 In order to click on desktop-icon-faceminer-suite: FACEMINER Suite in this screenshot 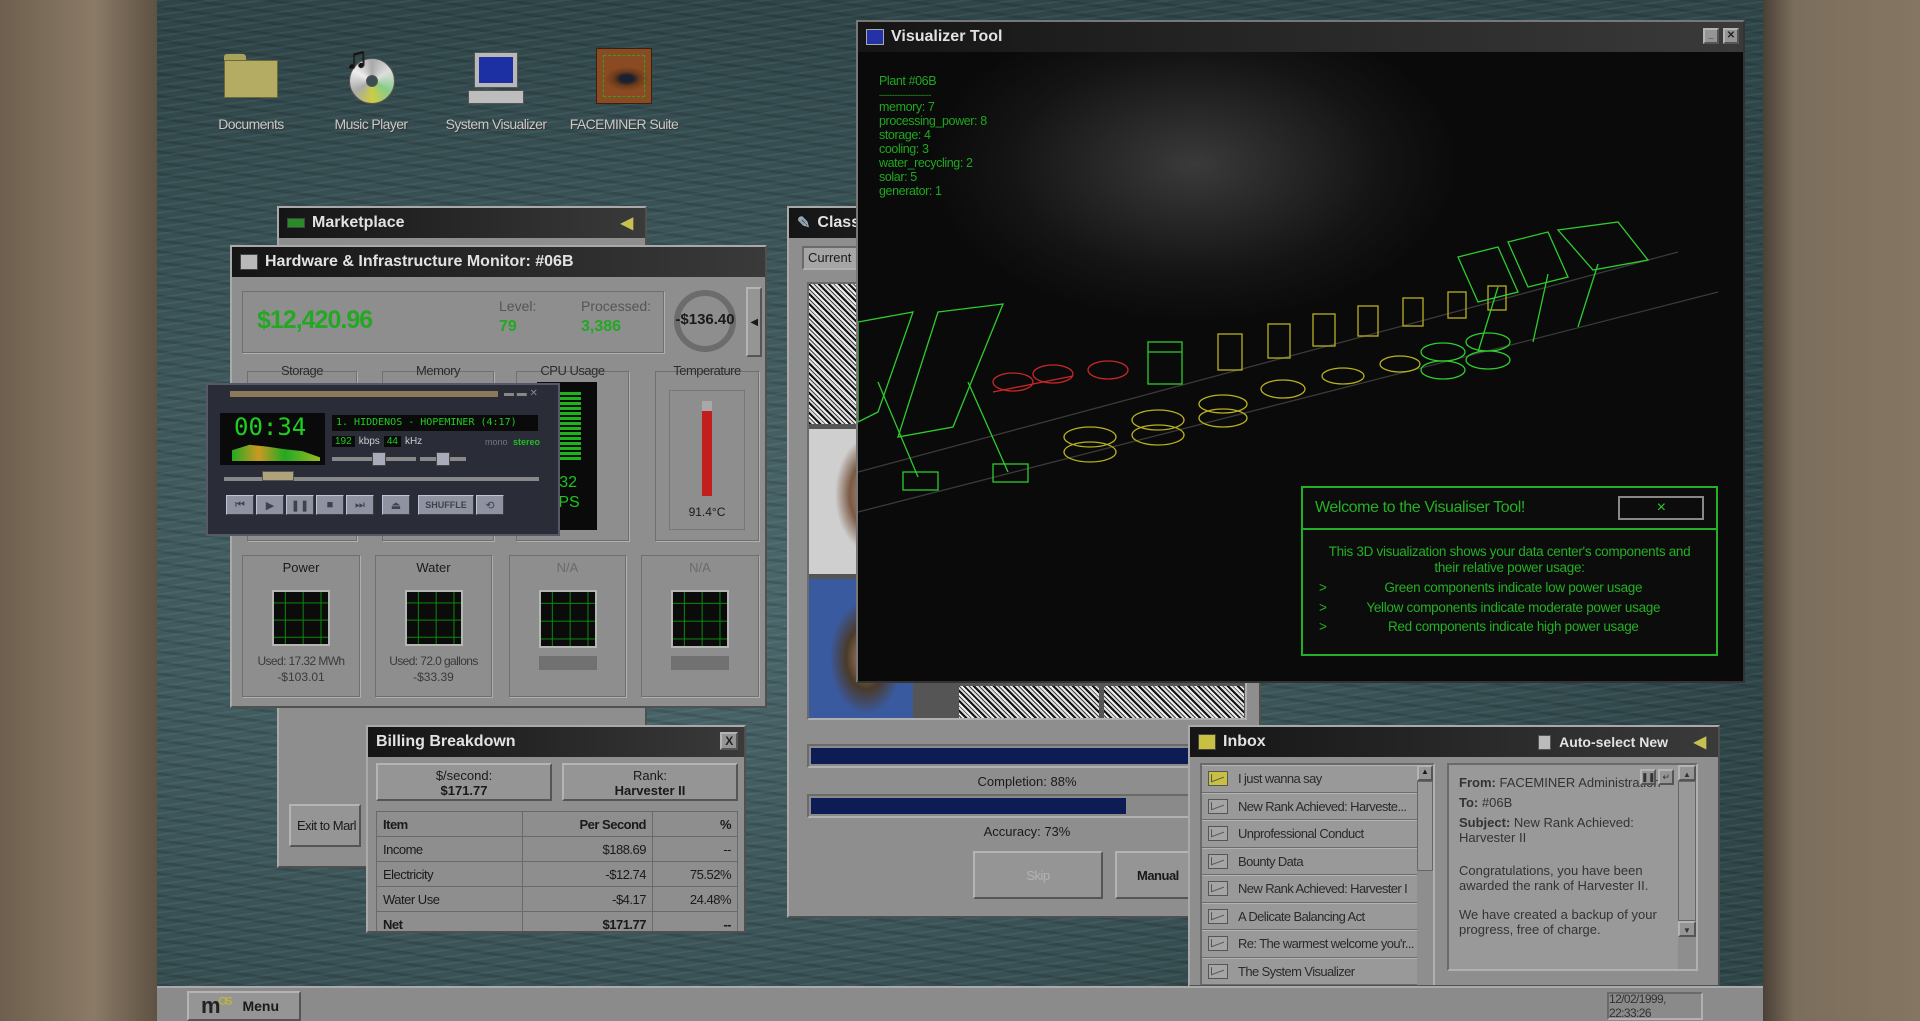, I will do `click(624, 90)`.